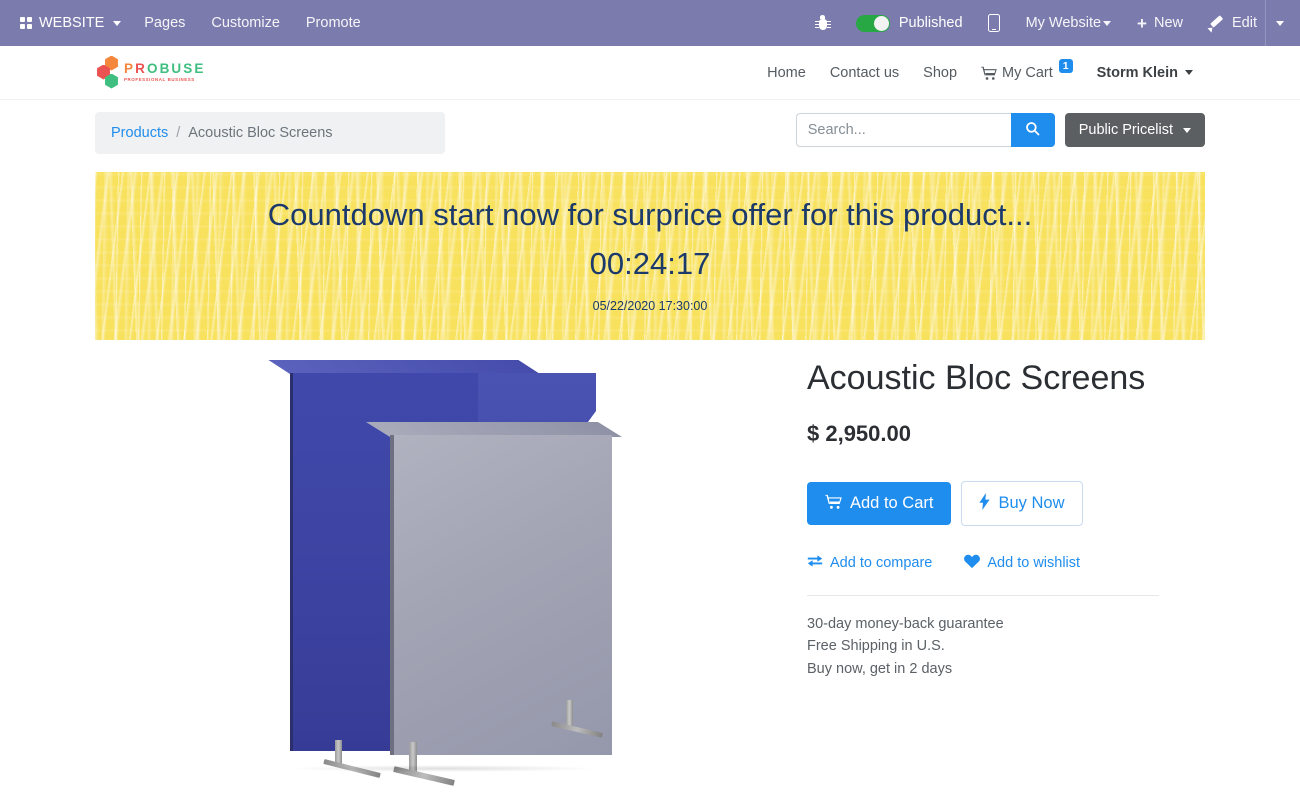 This screenshot has width=1300, height=810. I want to click on compare-arrows-icon, so click(815, 563).